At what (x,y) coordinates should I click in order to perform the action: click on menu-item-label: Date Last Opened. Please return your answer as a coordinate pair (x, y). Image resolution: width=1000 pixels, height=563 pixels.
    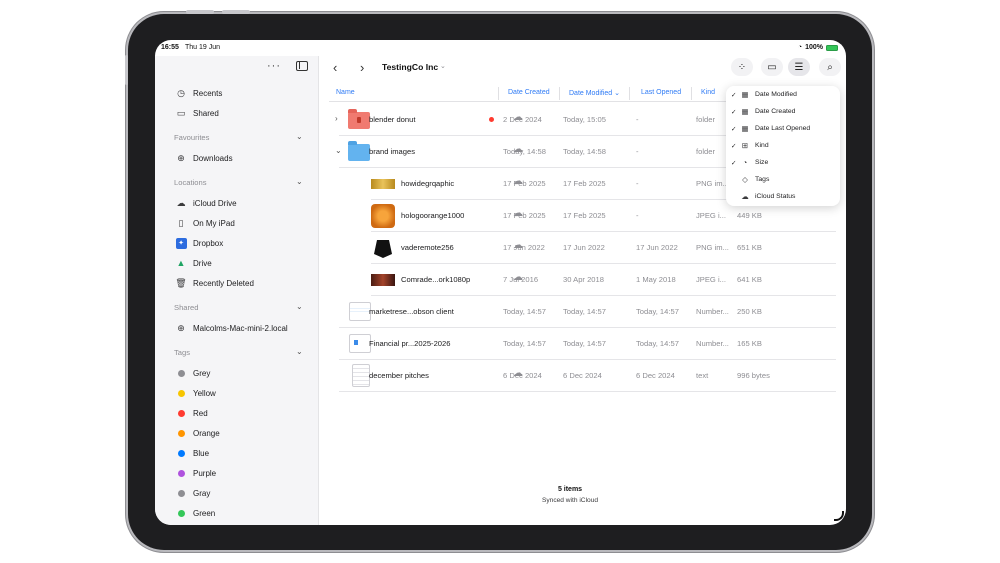
    Looking at the image, I should click on (783, 128).